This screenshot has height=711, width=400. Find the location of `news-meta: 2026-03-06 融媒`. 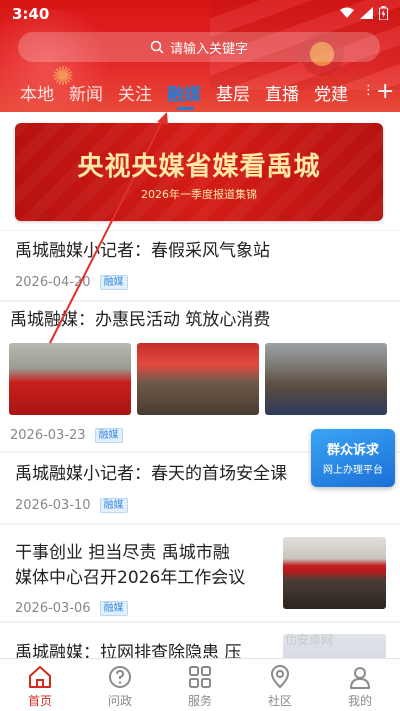

news-meta: 2026-03-06 融媒 is located at coordinates (71, 608).